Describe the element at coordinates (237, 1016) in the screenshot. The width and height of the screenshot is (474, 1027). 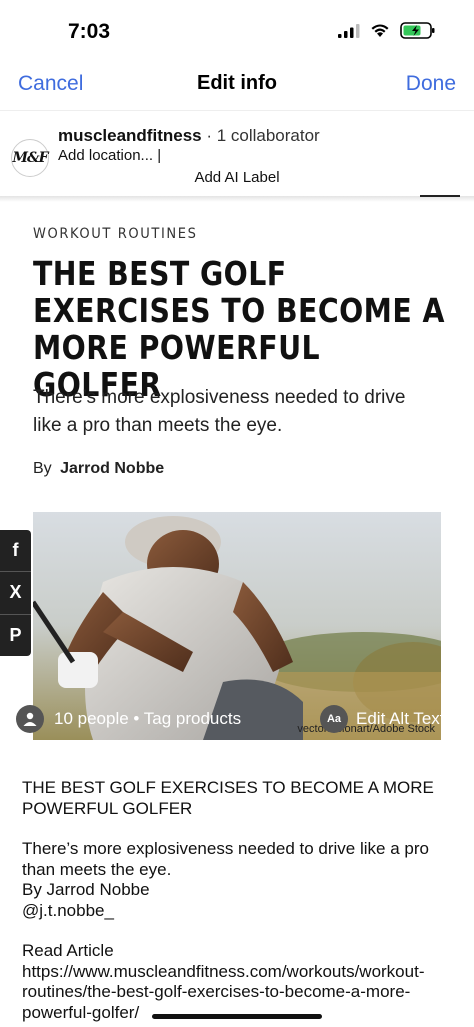
I see `home-indicator` at that location.